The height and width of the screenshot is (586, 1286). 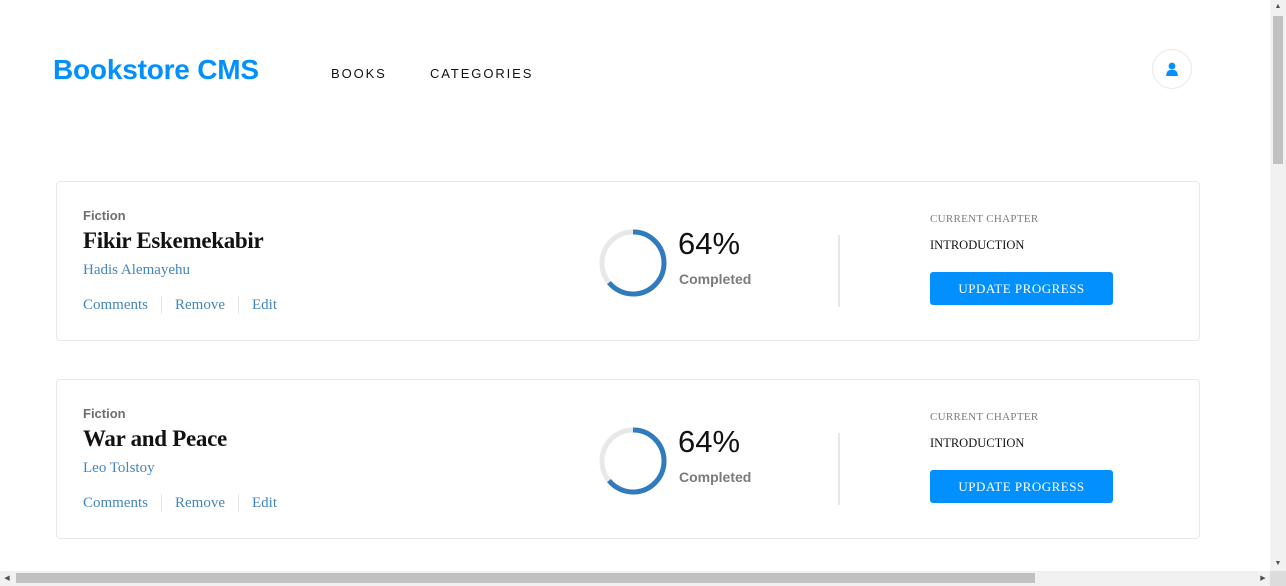 I want to click on horizontal-scroll-thumb, so click(x=525, y=578).